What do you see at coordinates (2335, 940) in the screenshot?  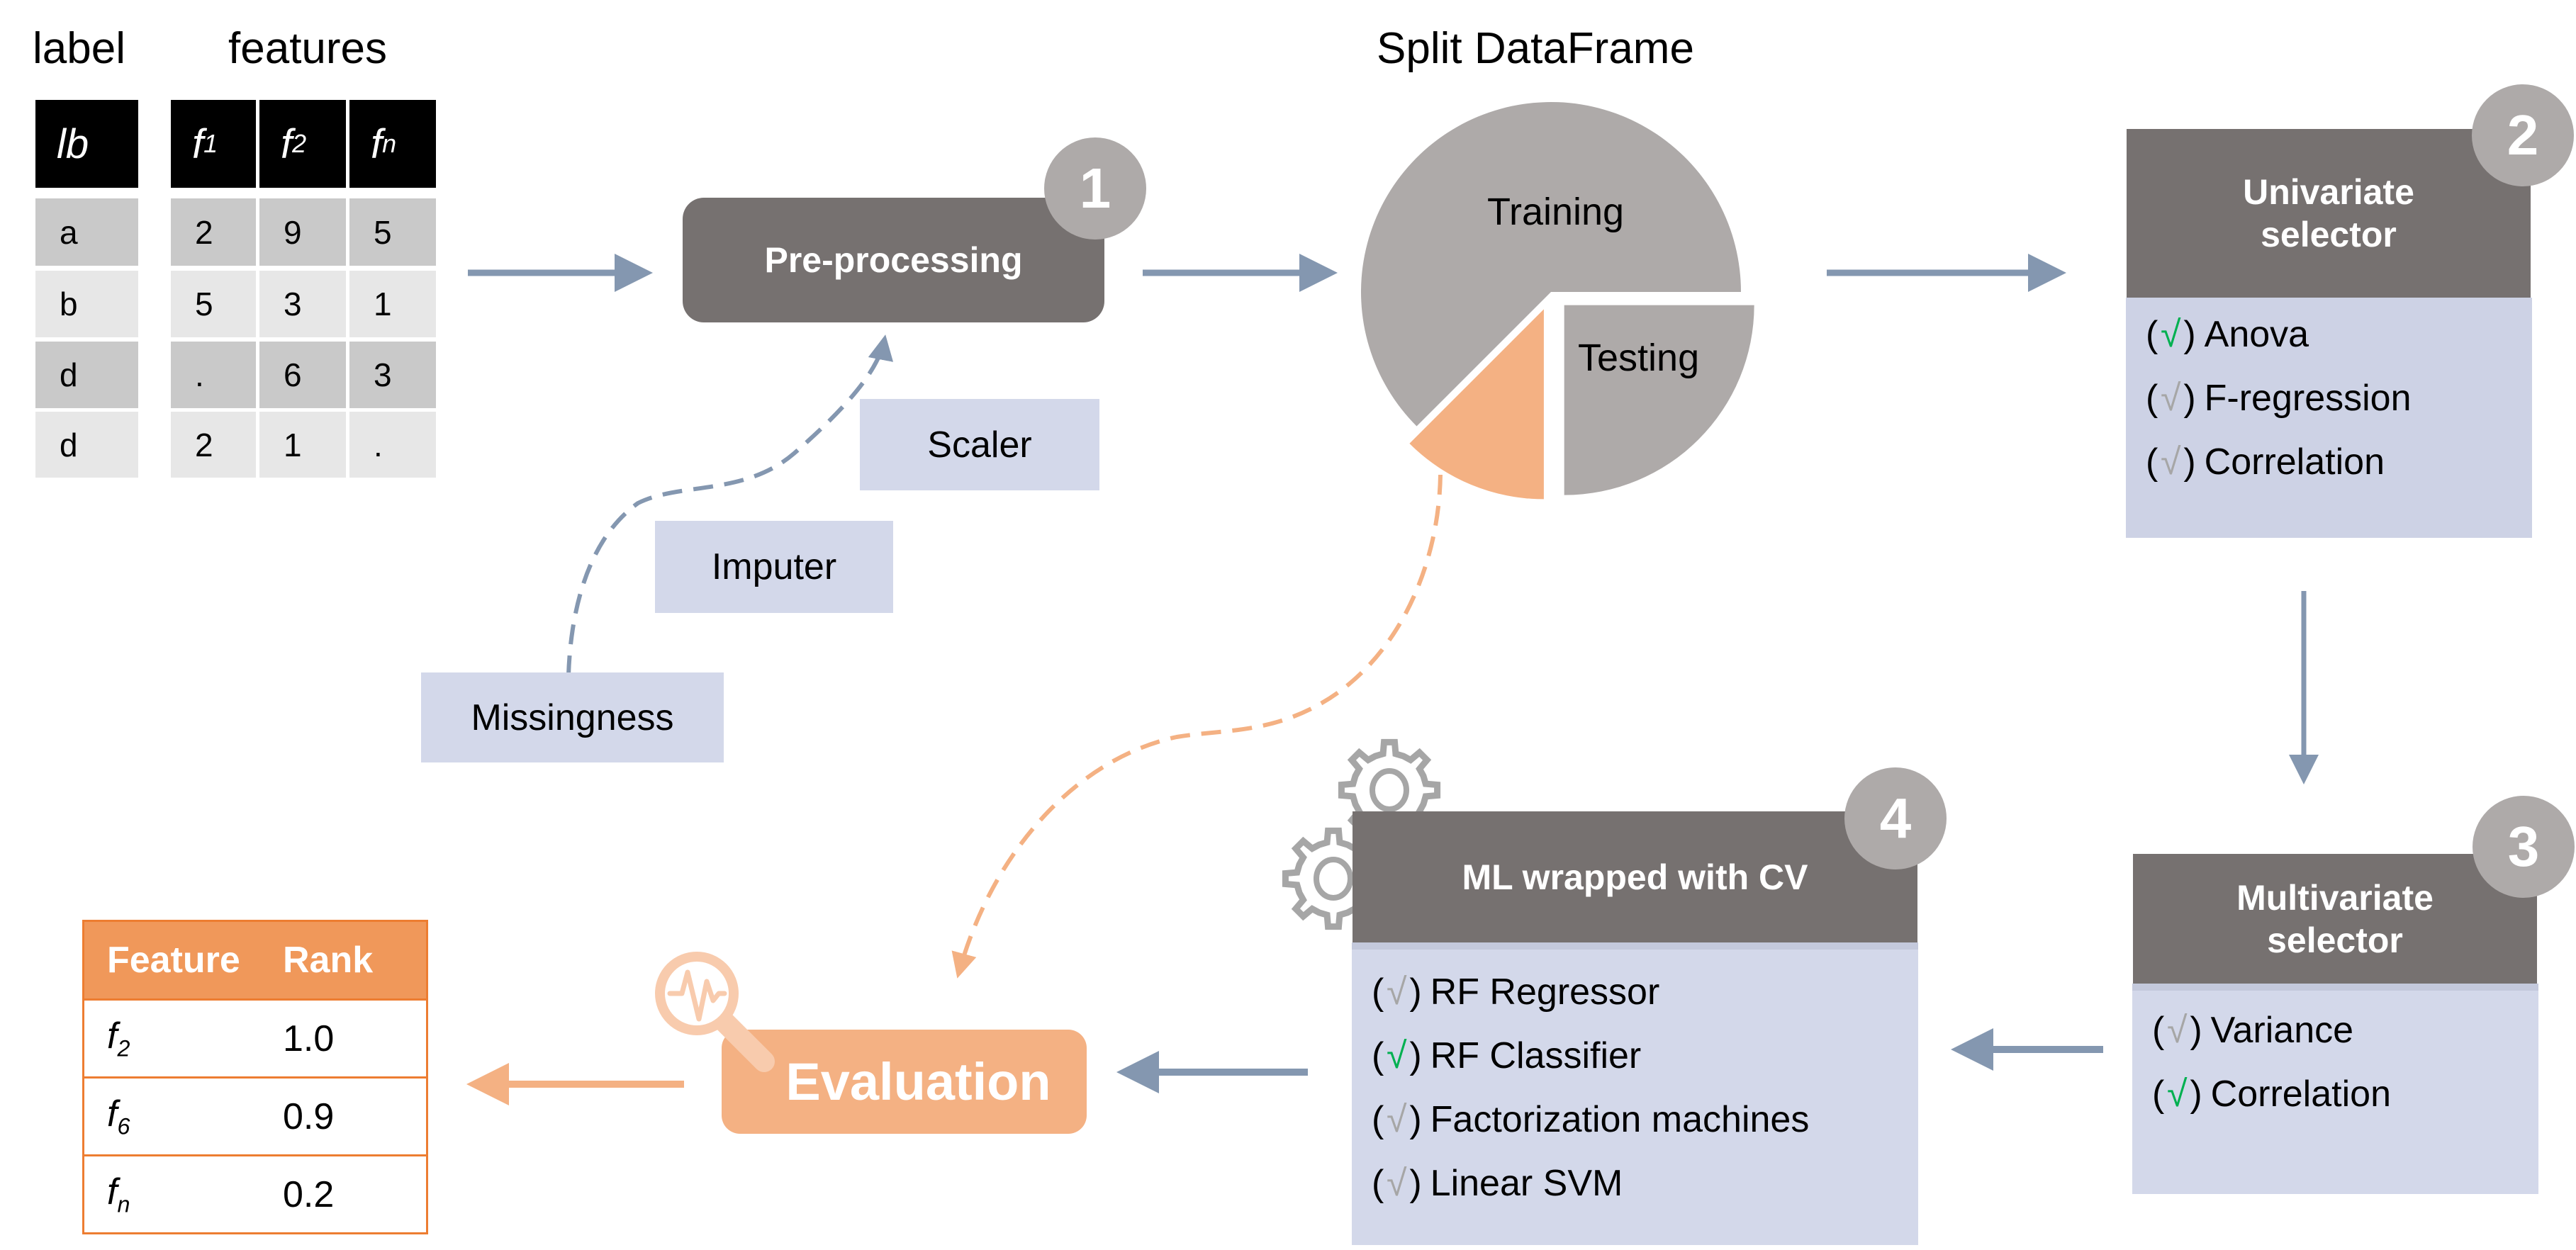 I see `multivariate-title-line2: selector` at bounding box center [2335, 940].